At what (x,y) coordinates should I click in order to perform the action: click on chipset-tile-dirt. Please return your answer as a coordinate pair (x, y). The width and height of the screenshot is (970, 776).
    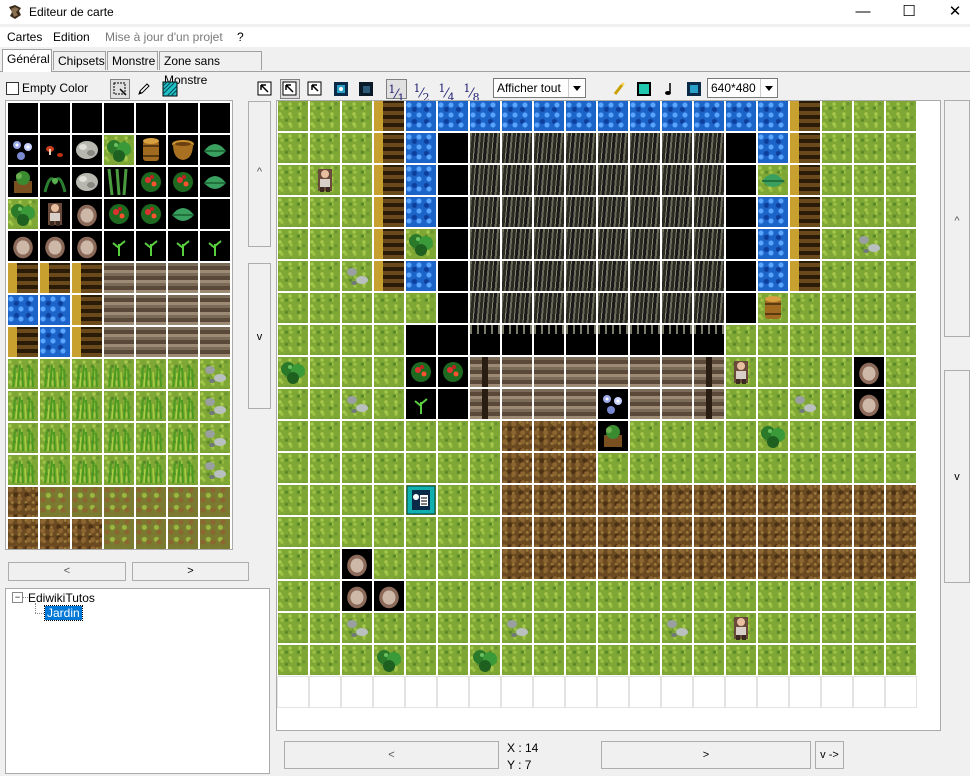
    Looking at the image, I should click on (23, 534).